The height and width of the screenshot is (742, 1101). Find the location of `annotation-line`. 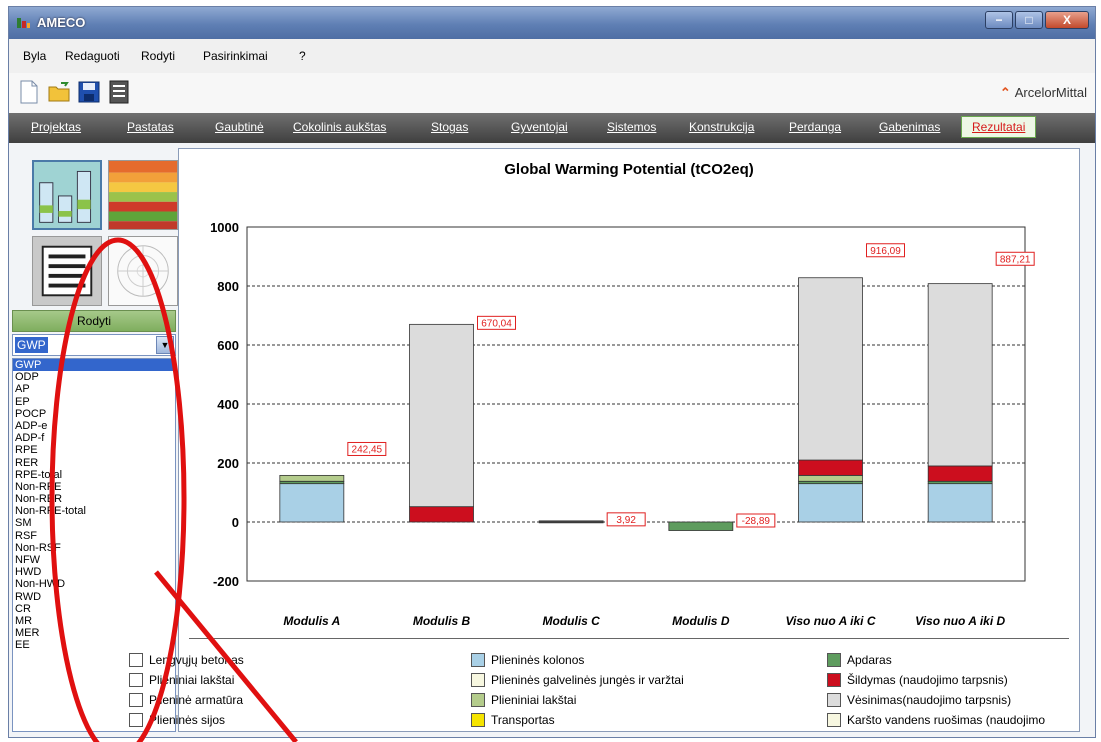

annotation-line is located at coordinates (226, 656).